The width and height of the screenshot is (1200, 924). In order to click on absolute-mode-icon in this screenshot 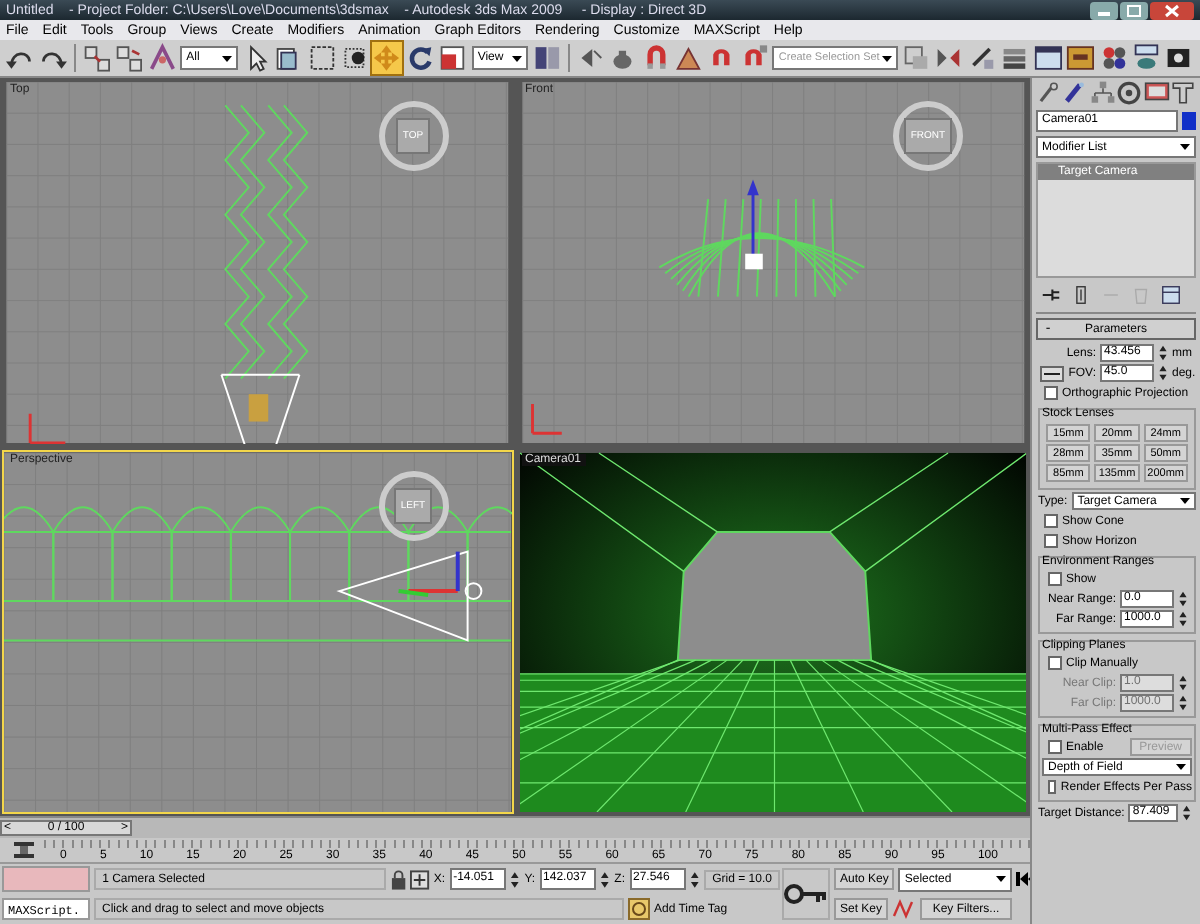, I will do `click(420, 879)`.